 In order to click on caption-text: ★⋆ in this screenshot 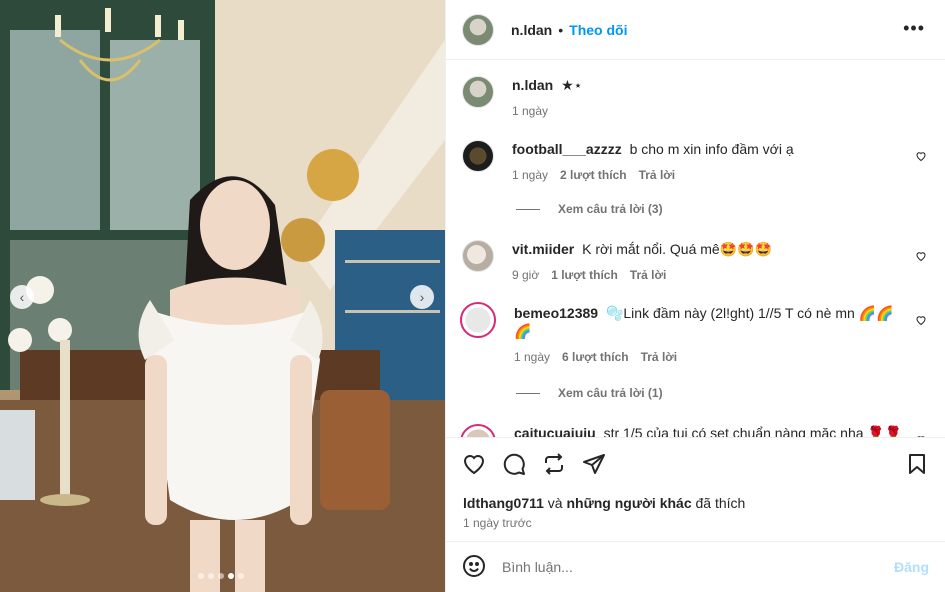, I will do `click(572, 85)`.